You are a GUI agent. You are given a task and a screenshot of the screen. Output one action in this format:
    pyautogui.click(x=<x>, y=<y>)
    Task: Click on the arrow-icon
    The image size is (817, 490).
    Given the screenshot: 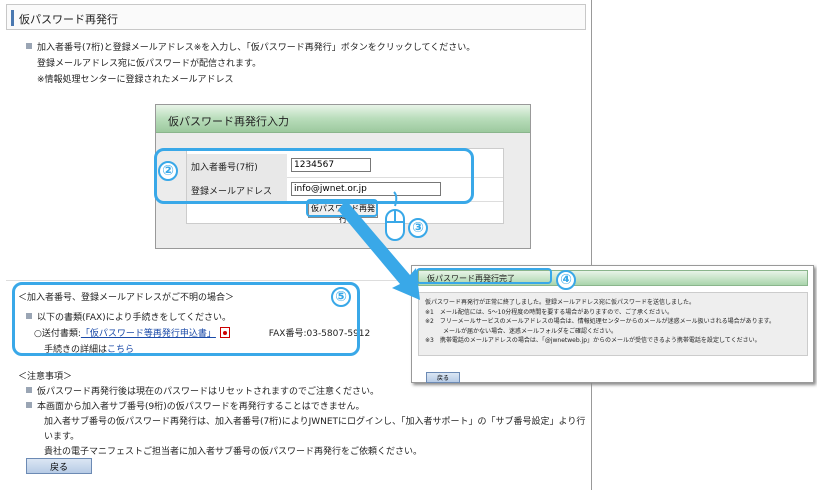 What is the action you would take?
    pyautogui.click(x=379, y=250)
    